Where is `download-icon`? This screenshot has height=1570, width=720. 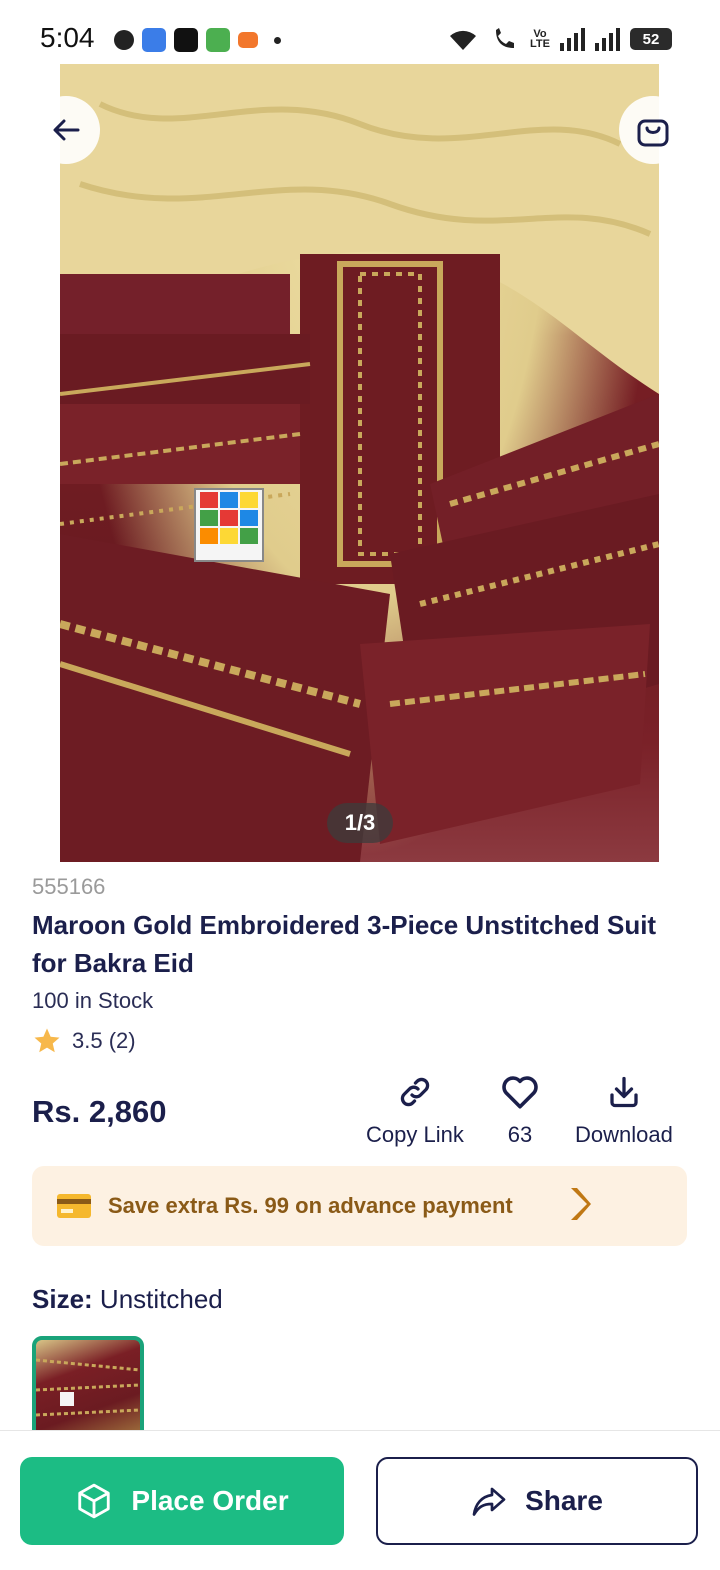
download-icon is located at coordinates (624, 1092).